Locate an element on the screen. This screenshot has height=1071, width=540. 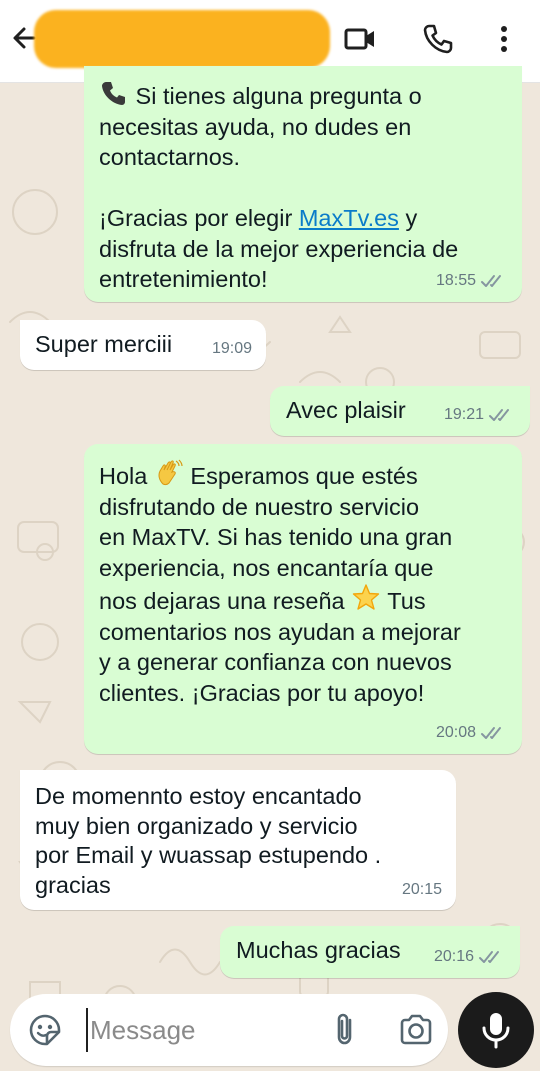
maxtv-link: MaxTv.es is located at coordinates (349, 218).